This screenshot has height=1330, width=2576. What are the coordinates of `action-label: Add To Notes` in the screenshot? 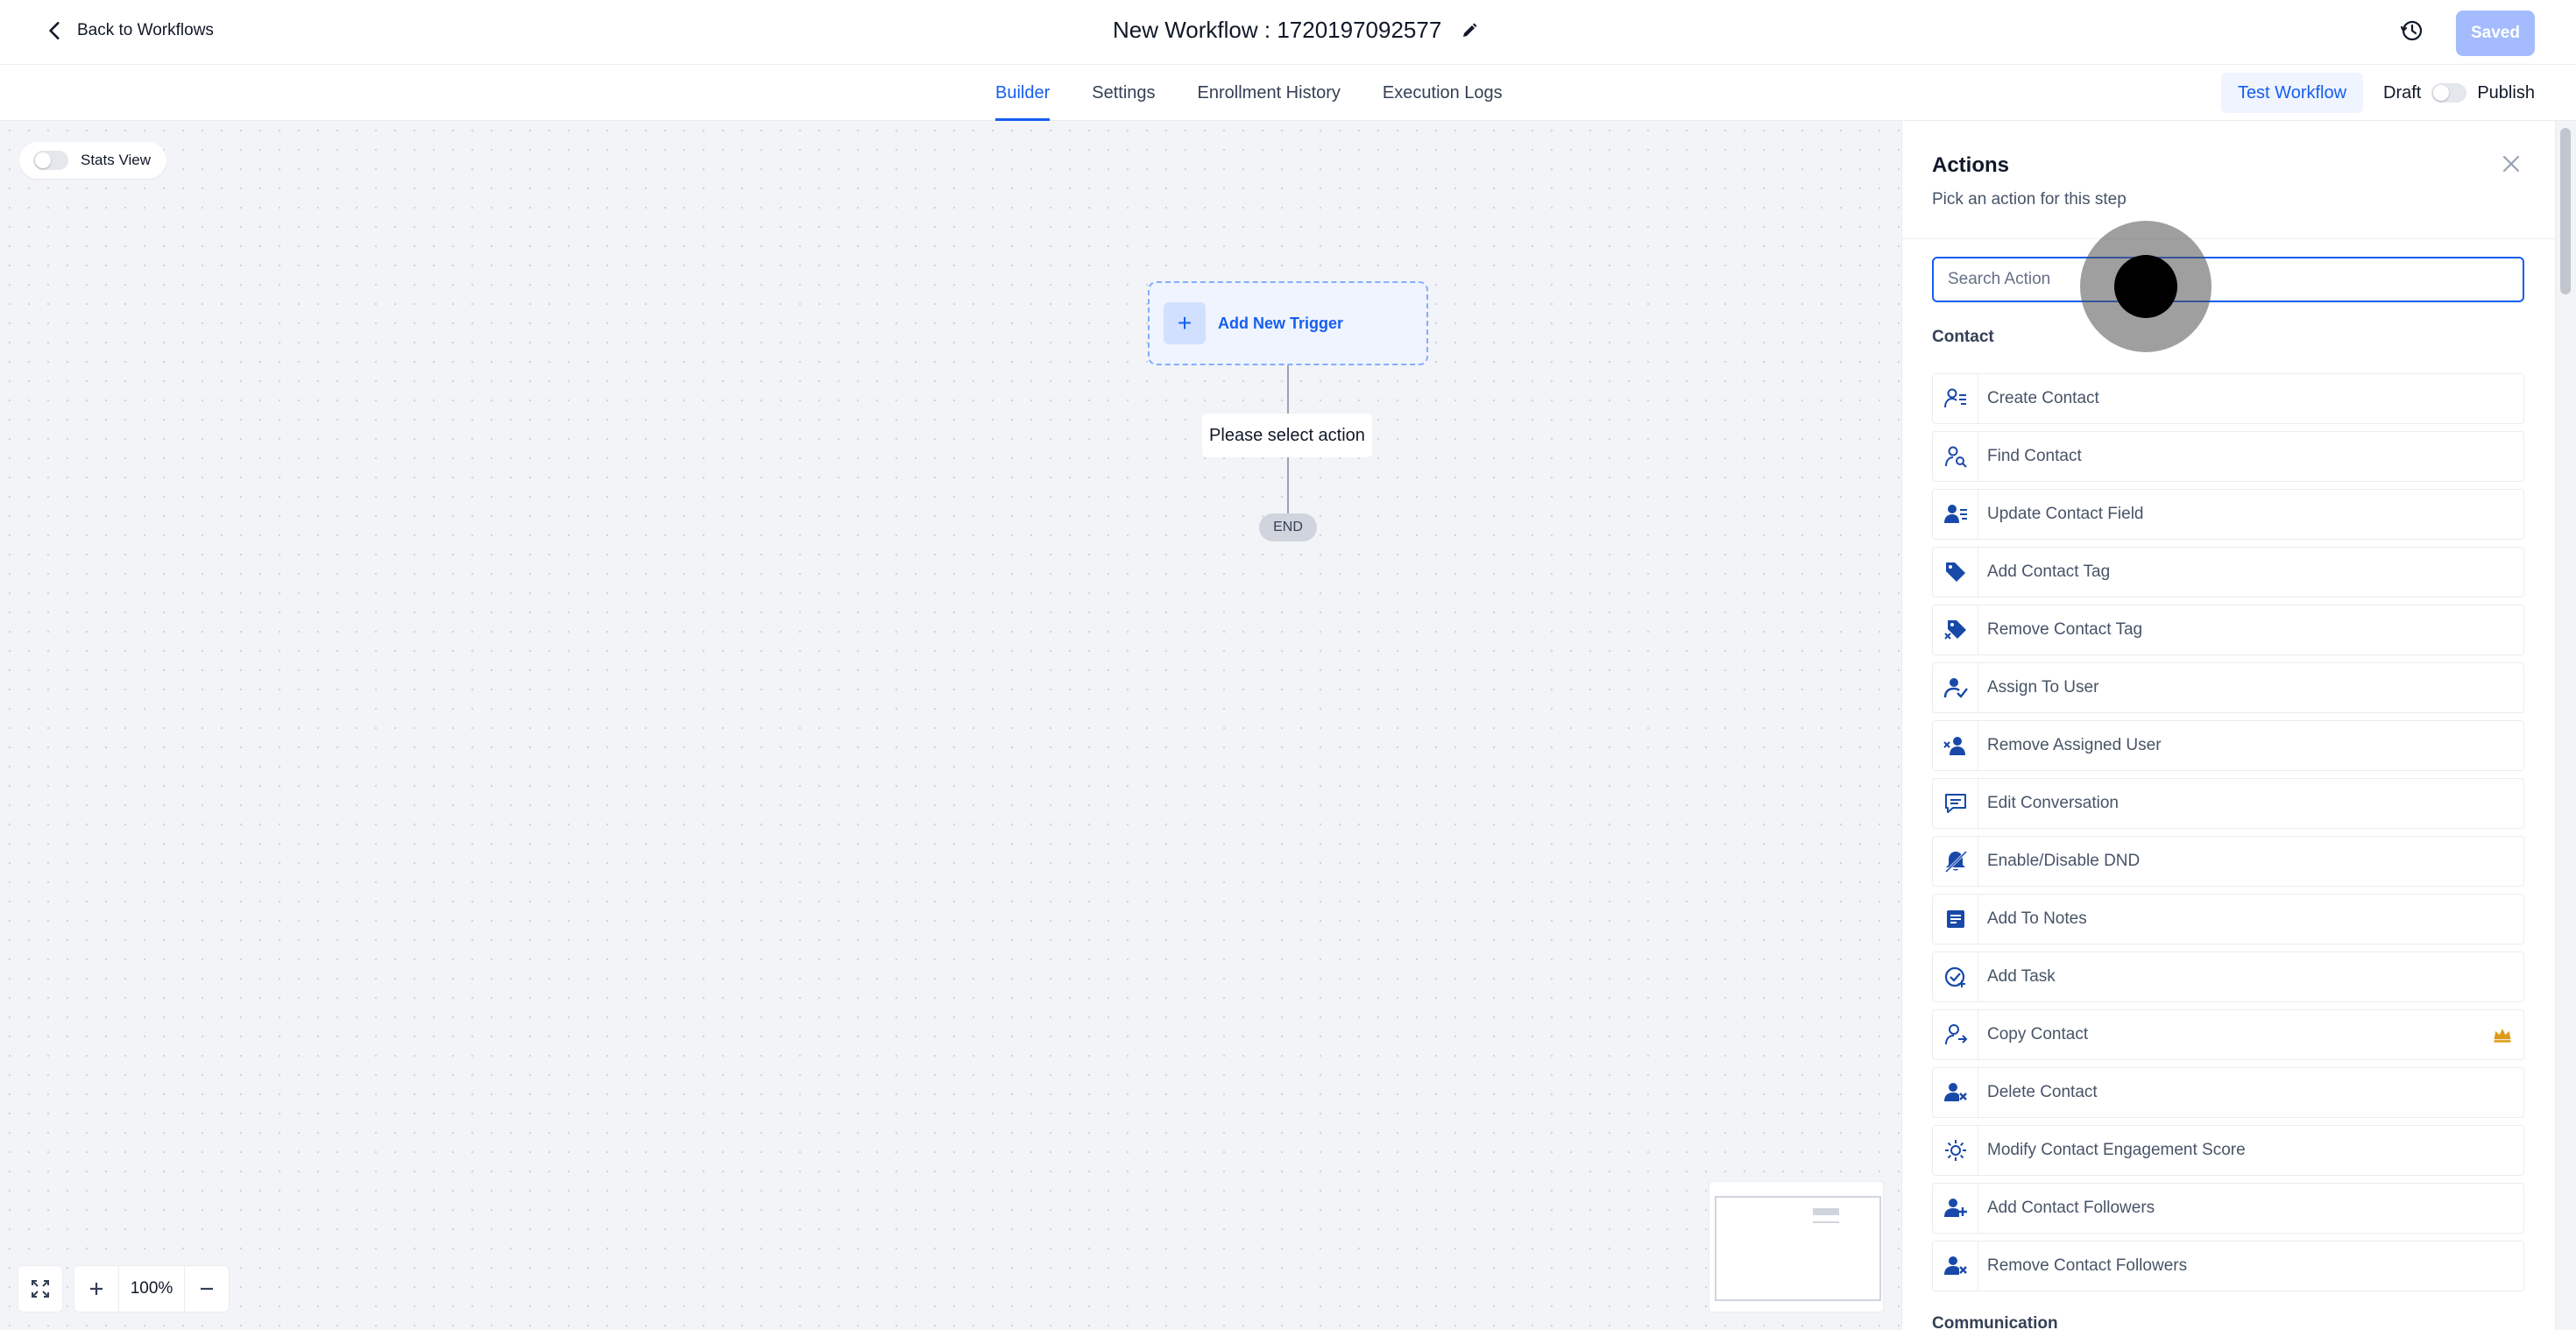 It's located at (2037, 919).